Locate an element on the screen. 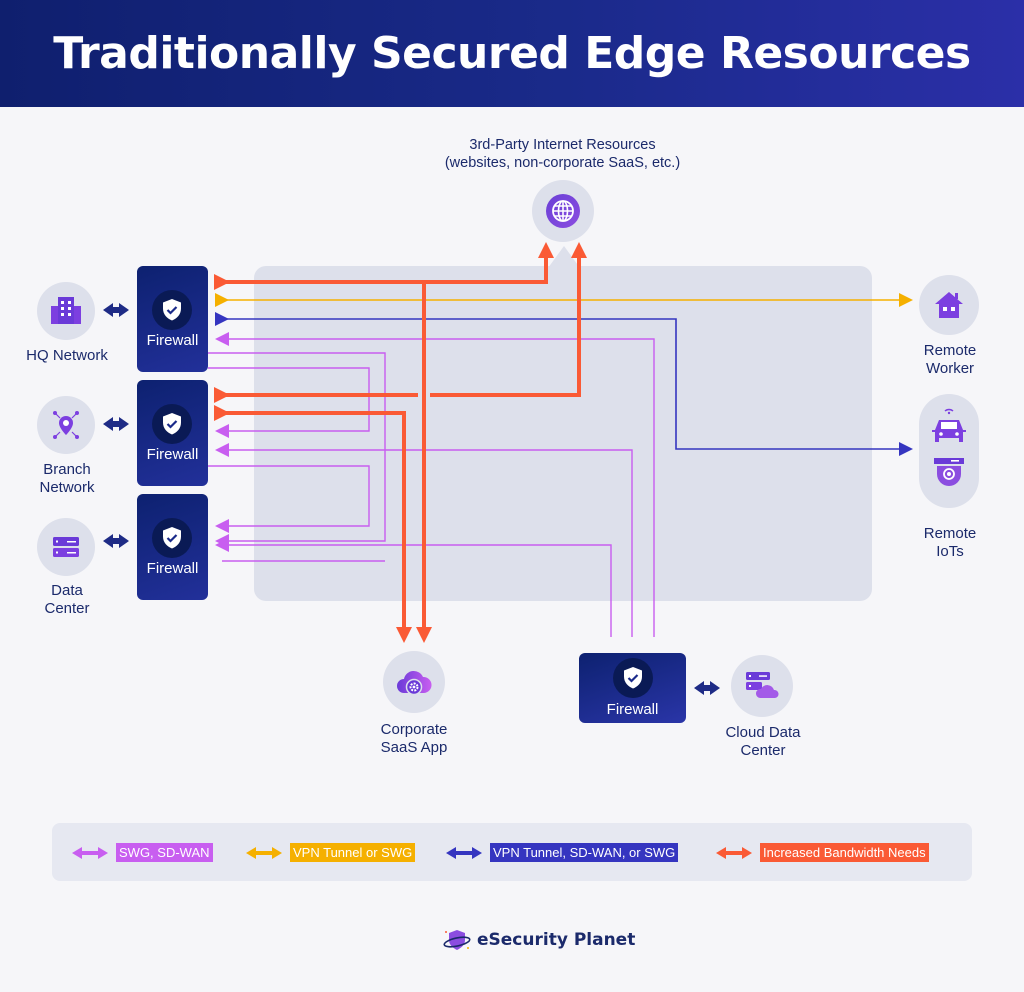 This screenshot has height=992, width=1024. data-center-label-line2: Center is located at coordinates (67, 608).